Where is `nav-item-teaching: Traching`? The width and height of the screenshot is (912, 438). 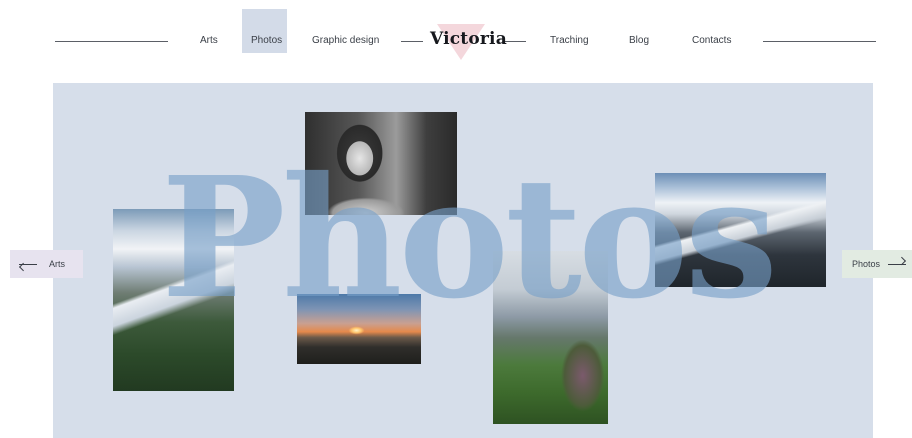 nav-item-teaching: Traching is located at coordinates (569, 40).